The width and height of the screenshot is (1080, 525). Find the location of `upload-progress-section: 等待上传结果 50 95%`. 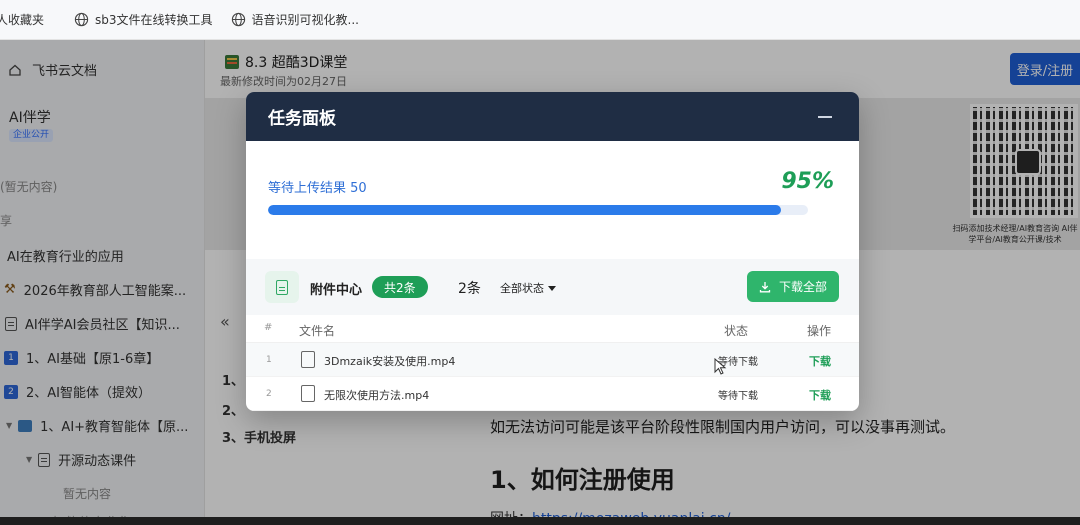

upload-progress-section: 等待上传结果 50 95% is located at coordinates (552, 200).